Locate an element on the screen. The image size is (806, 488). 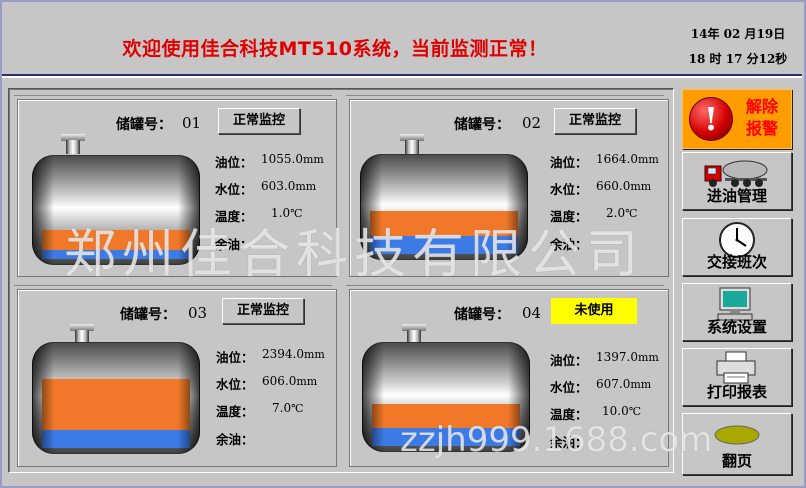
oil-level-reading: 油位： 1664.0mm is located at coordinates (611, 162).